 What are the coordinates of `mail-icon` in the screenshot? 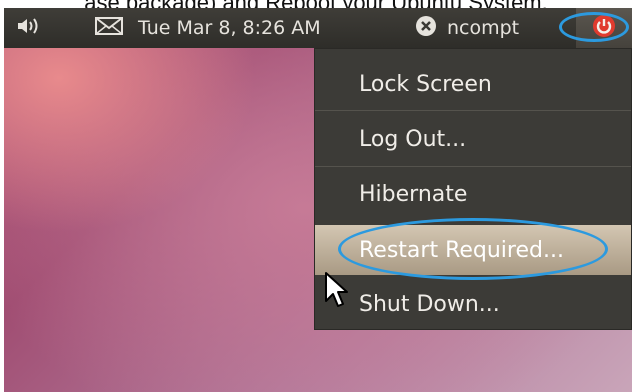 It's located at (109, 28).